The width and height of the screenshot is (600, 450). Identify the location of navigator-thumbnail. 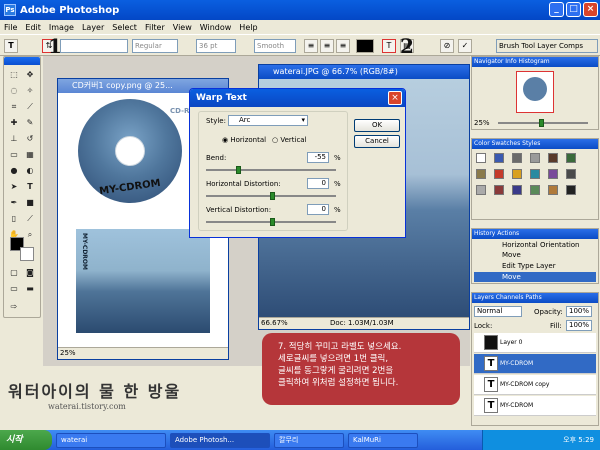
(535, 92).